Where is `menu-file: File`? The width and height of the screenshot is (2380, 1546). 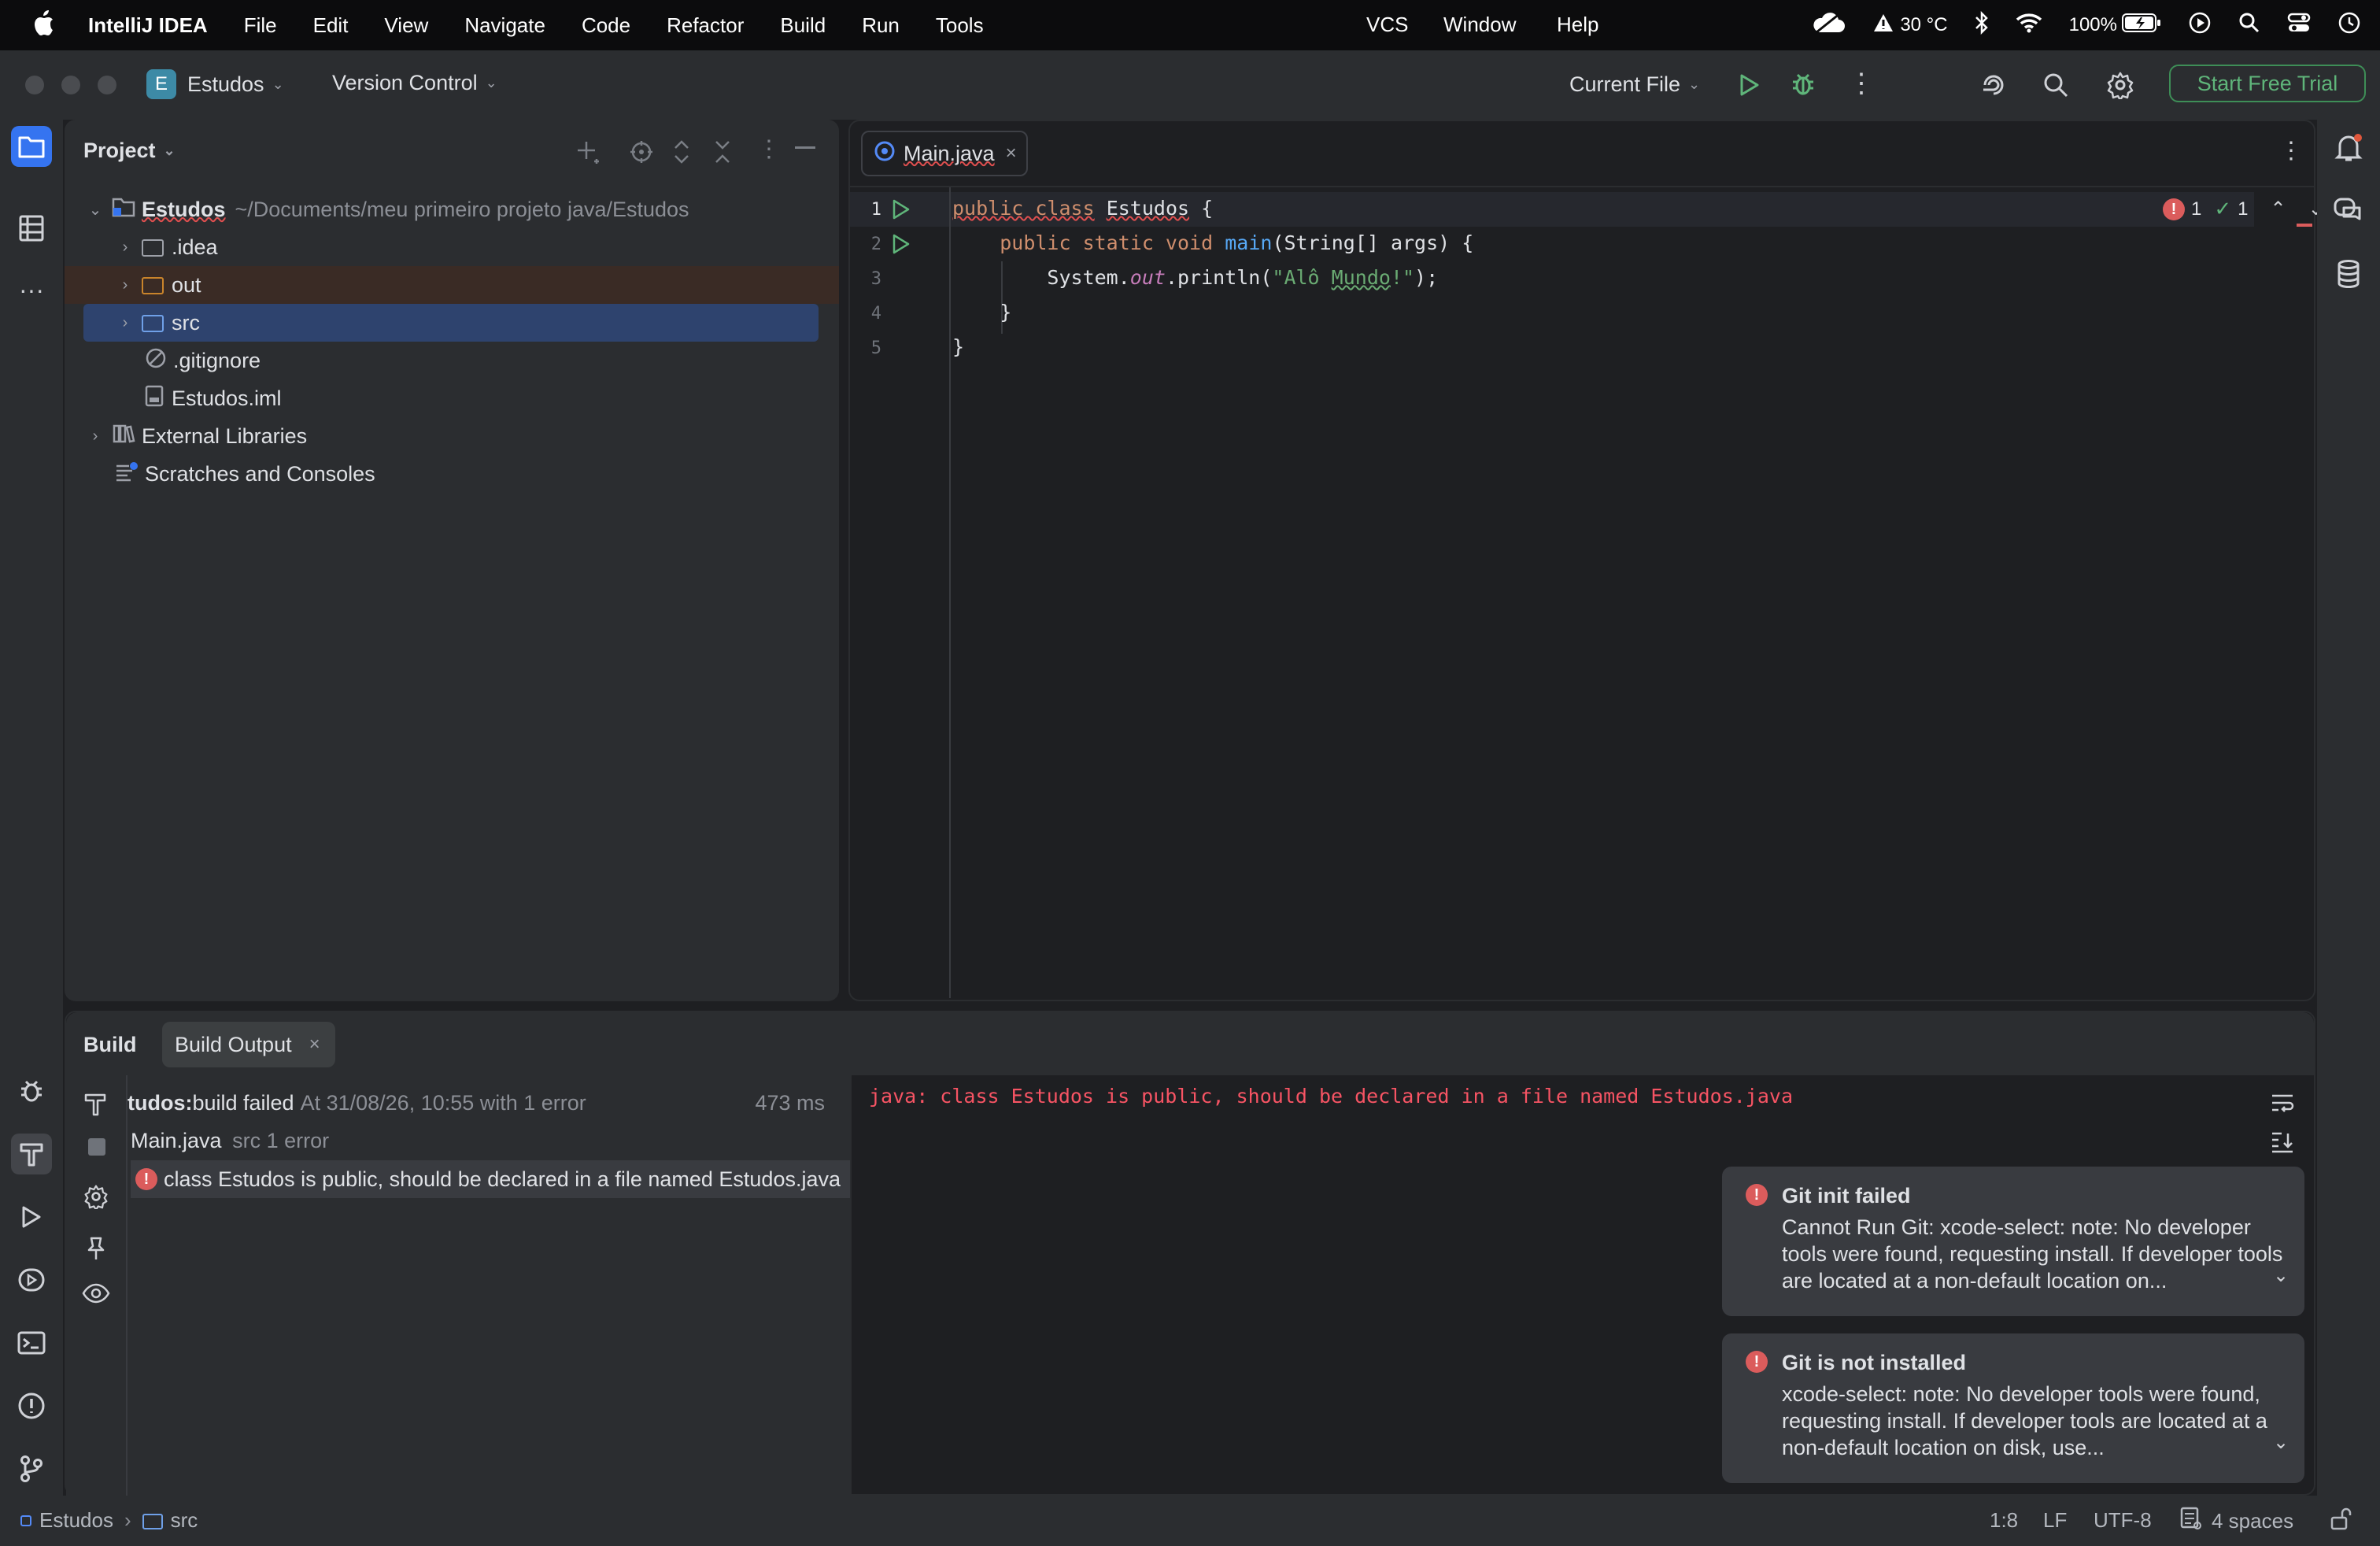 menu-file: File is located at coordinates (260, 26).